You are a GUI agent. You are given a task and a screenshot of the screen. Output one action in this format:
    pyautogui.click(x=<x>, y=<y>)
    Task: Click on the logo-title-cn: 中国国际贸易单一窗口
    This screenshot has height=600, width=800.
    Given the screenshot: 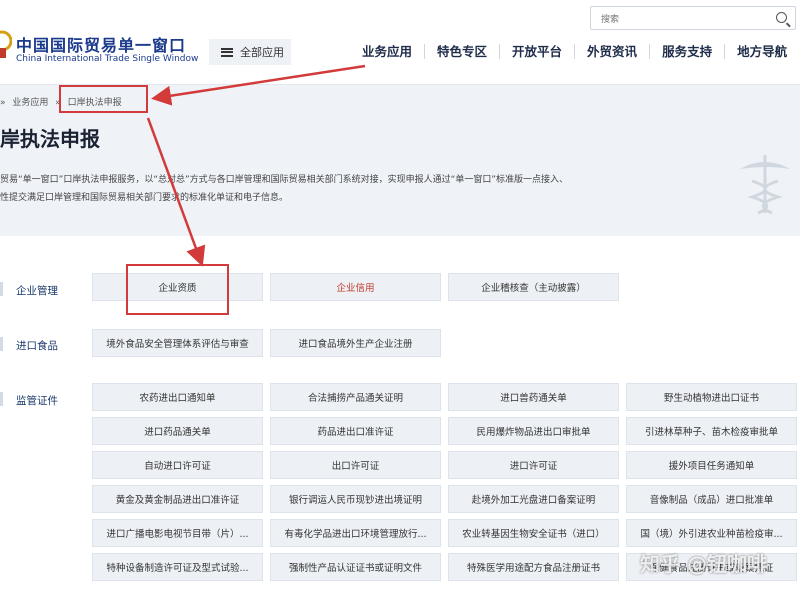 What is the action you would take?
    pyautogui.click(x=101, y=45)
    